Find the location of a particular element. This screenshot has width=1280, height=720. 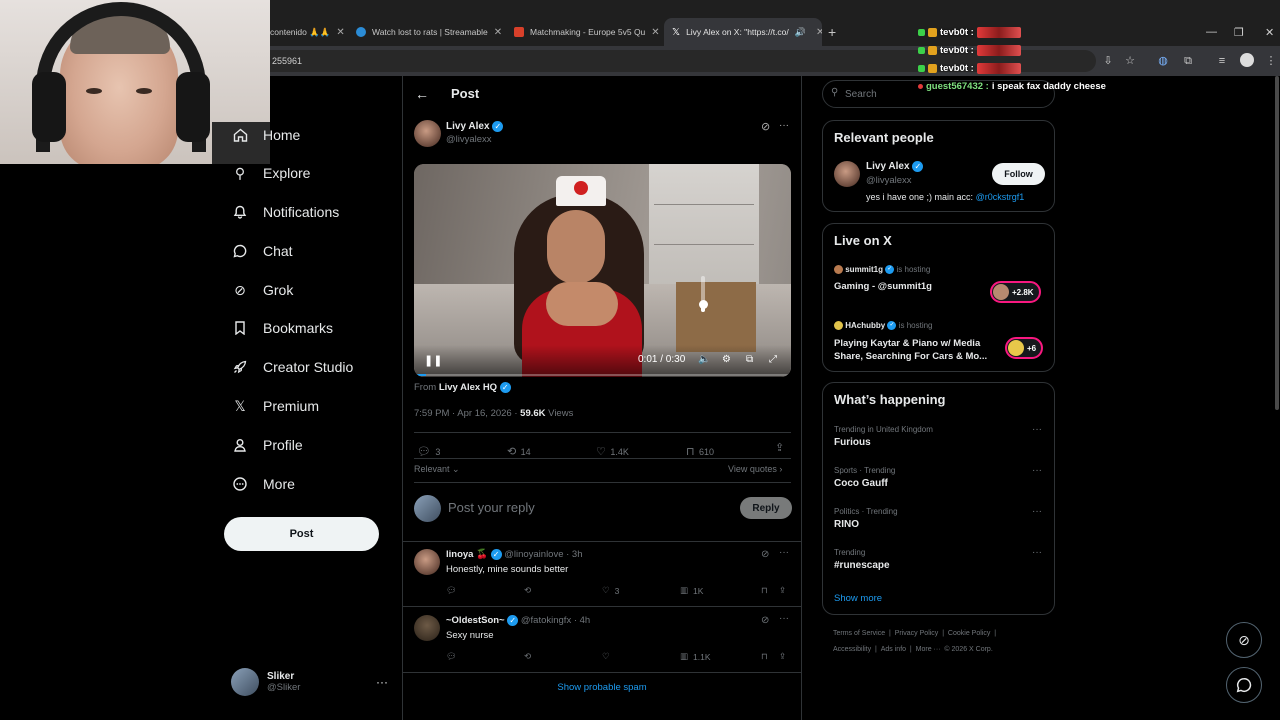

person-avatar is located at coordinates (847, 174).